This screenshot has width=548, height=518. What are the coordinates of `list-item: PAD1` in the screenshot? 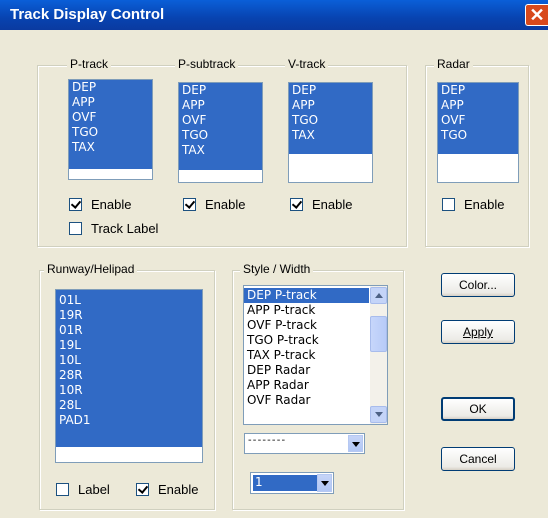 It's located at (129, 420).